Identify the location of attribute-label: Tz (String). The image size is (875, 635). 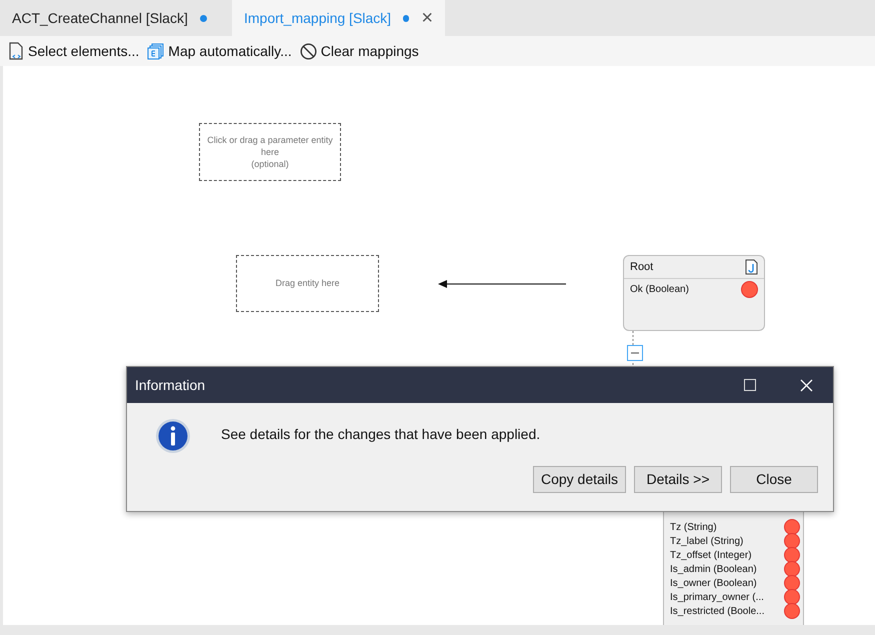
(693, 527).